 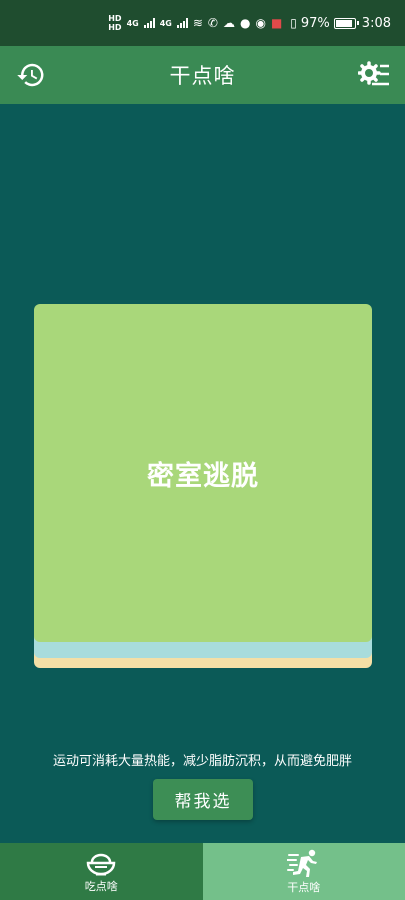 What do you see at coordinates (228, 23) in the screenshot?
I see `cloud-icon: ☁` at bounding box center [228, 23].